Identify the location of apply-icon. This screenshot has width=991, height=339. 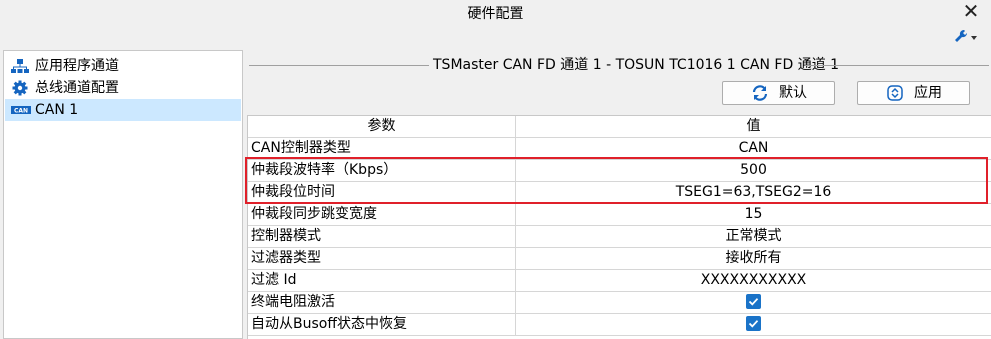
(895, 93).